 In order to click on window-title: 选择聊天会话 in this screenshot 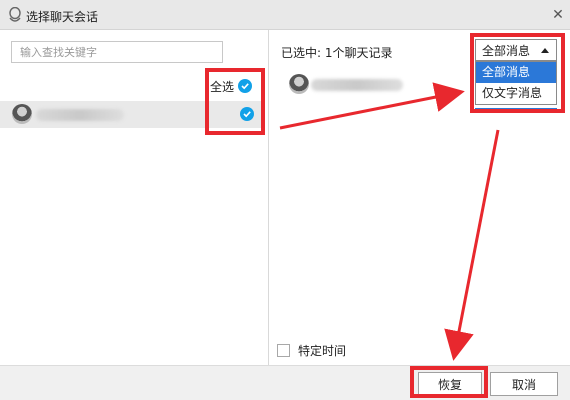, I will do `click(62, 17)`.